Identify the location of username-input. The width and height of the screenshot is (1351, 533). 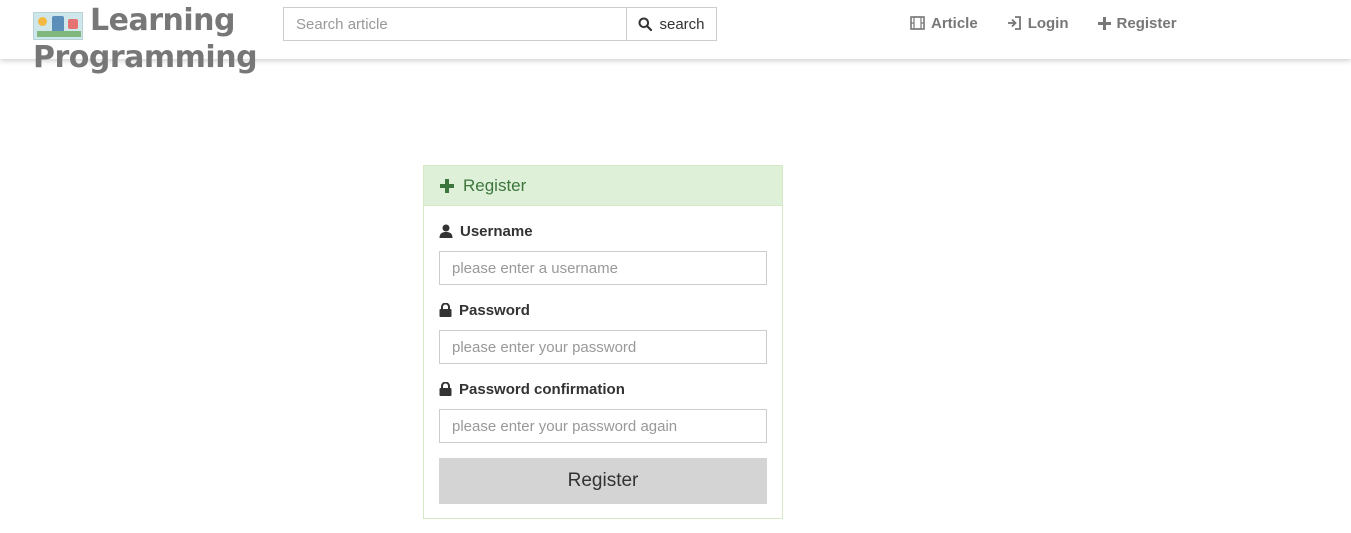
(603, 268).